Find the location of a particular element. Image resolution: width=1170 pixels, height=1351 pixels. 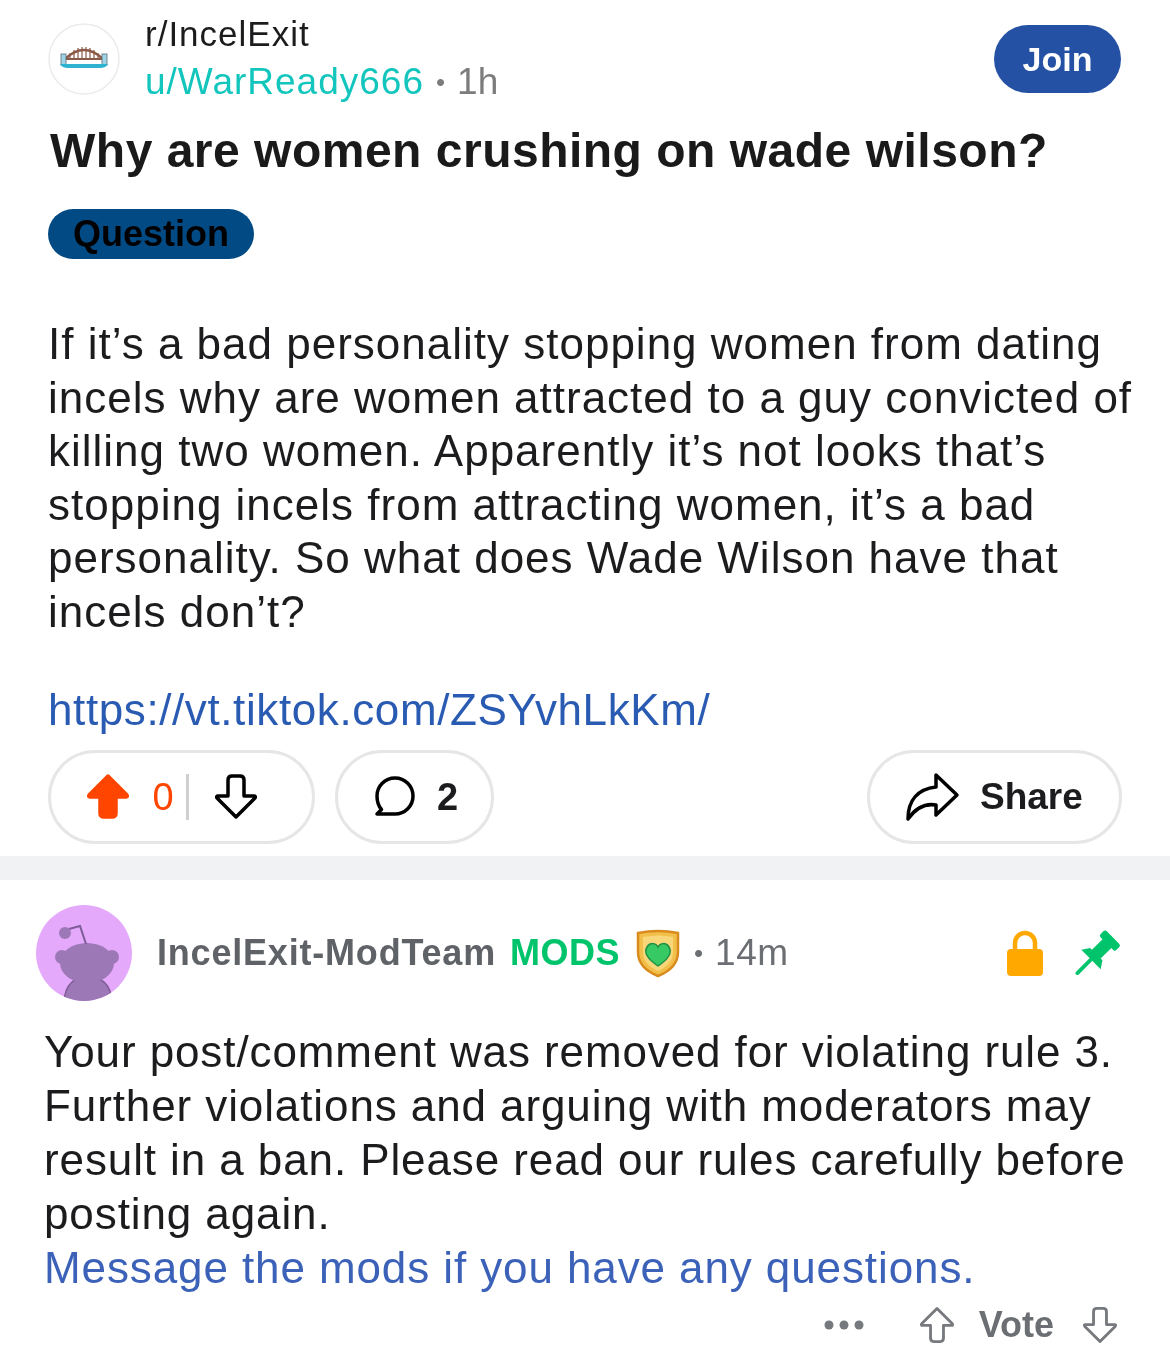

vote-score: 0 is located at coordinates (163, 796).